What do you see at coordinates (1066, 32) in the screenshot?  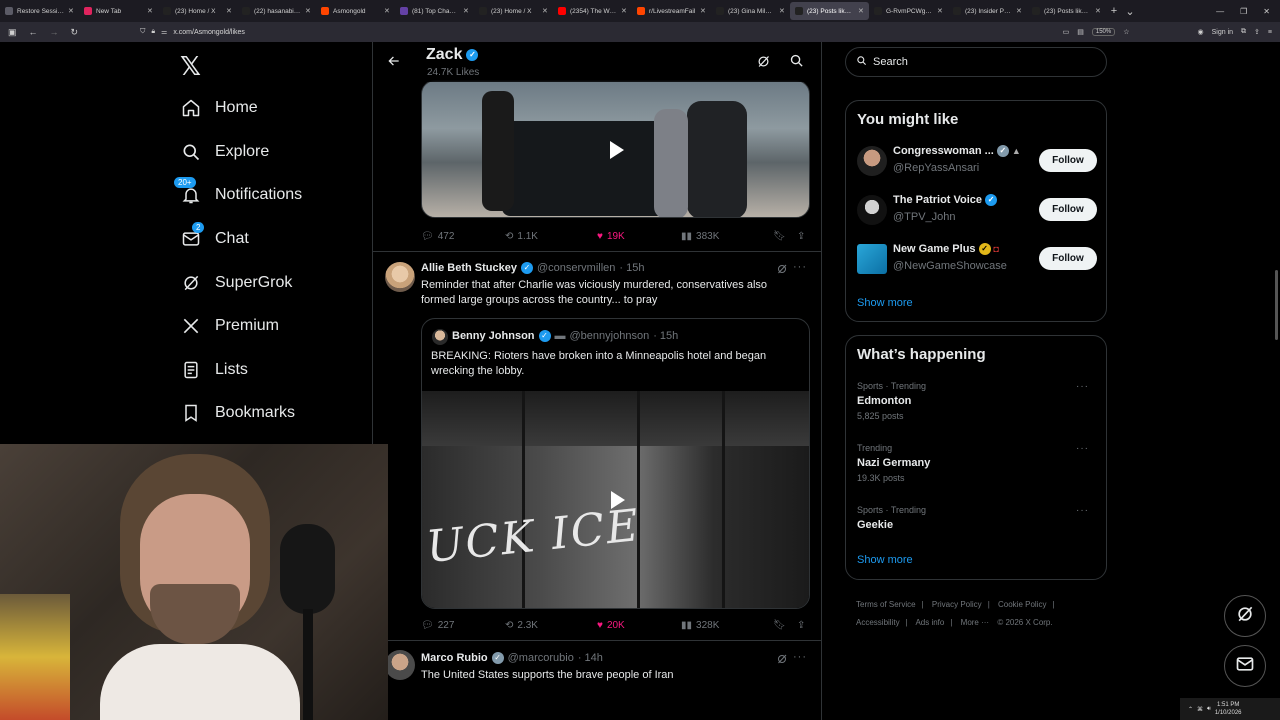 I see `picture-in-picture-icon: ▭` at bounding box center [1066, 32].